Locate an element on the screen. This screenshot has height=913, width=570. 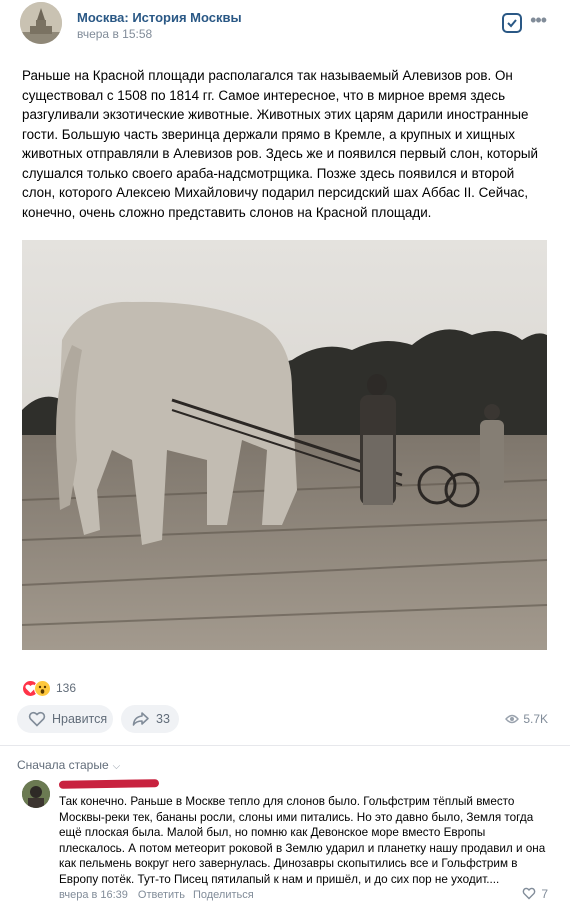
comment-author-avatar is located at coordinates (36, 794).